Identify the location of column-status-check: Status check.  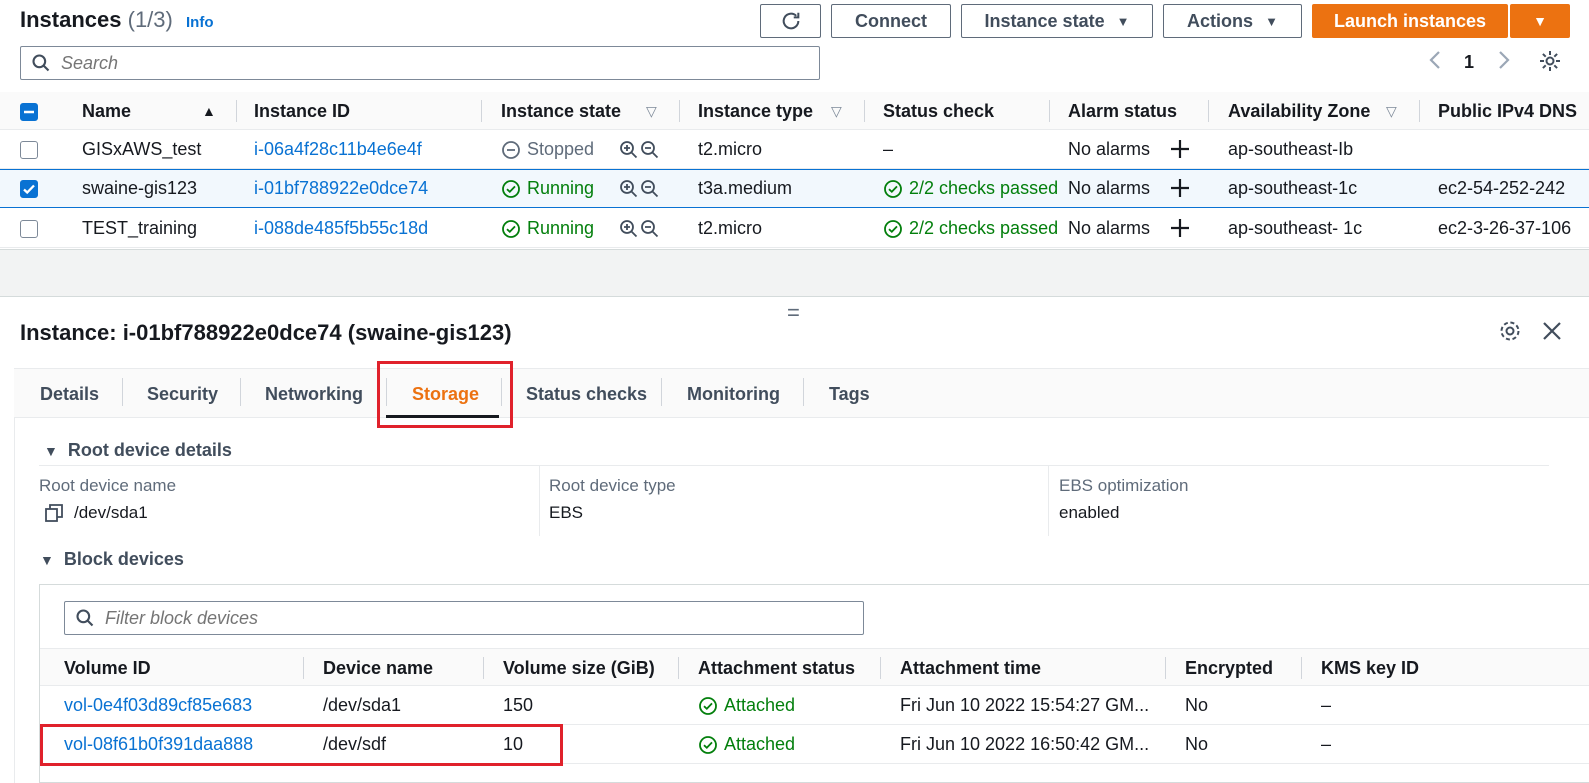
(938, 111).